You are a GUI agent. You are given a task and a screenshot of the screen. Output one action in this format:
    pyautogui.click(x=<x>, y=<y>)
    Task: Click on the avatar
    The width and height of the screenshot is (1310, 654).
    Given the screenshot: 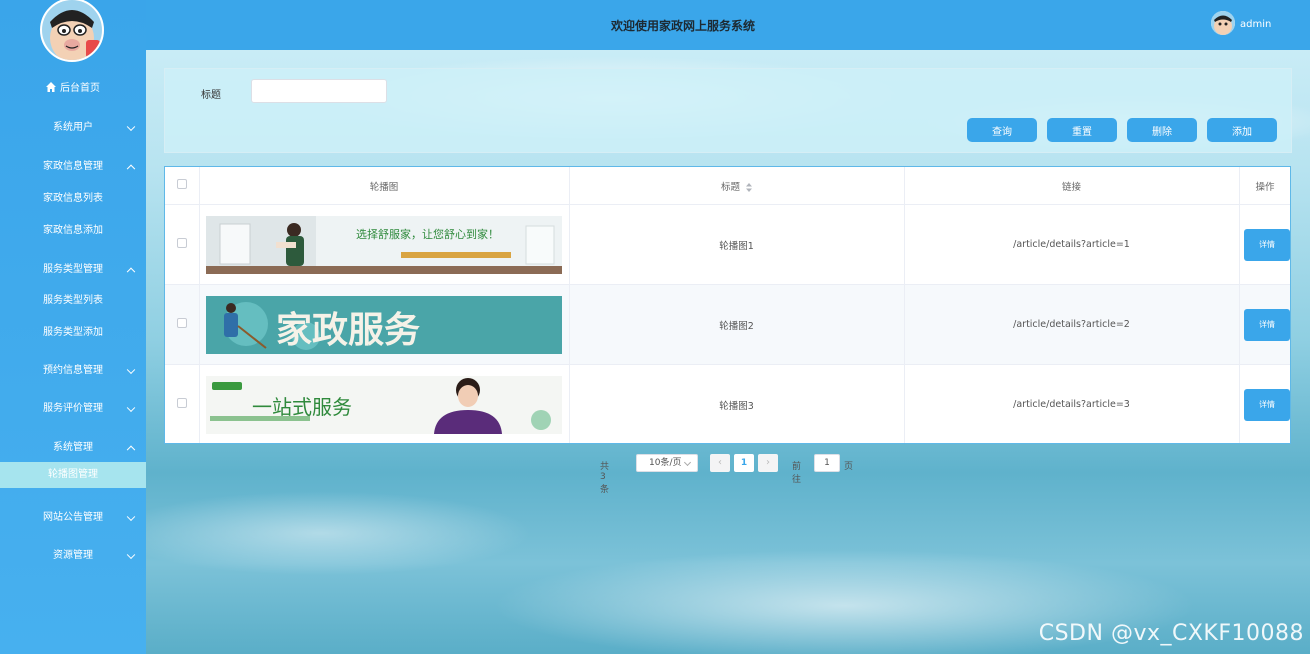 What is the action you would take?
    pyautogui.click(x=72, y=31)
    